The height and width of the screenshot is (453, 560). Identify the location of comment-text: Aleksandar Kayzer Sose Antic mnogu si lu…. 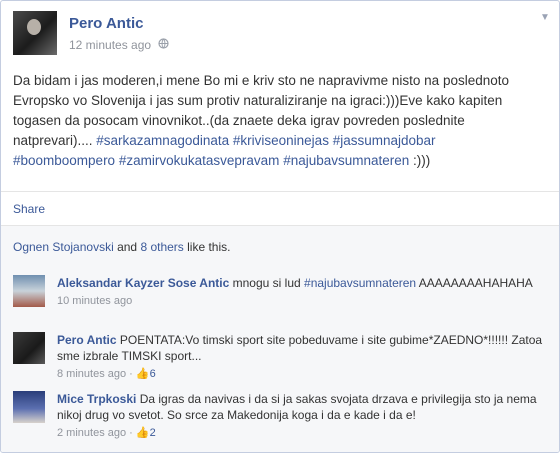
(302, 283).